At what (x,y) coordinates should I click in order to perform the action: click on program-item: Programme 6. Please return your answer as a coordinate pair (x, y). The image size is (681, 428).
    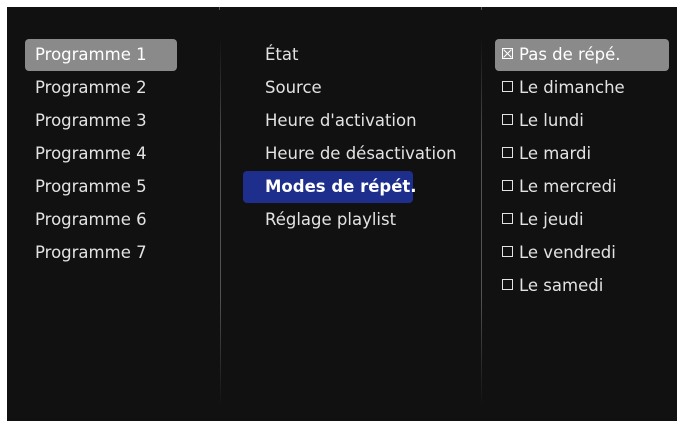
    Looking at the image, I should click on (101, 220).